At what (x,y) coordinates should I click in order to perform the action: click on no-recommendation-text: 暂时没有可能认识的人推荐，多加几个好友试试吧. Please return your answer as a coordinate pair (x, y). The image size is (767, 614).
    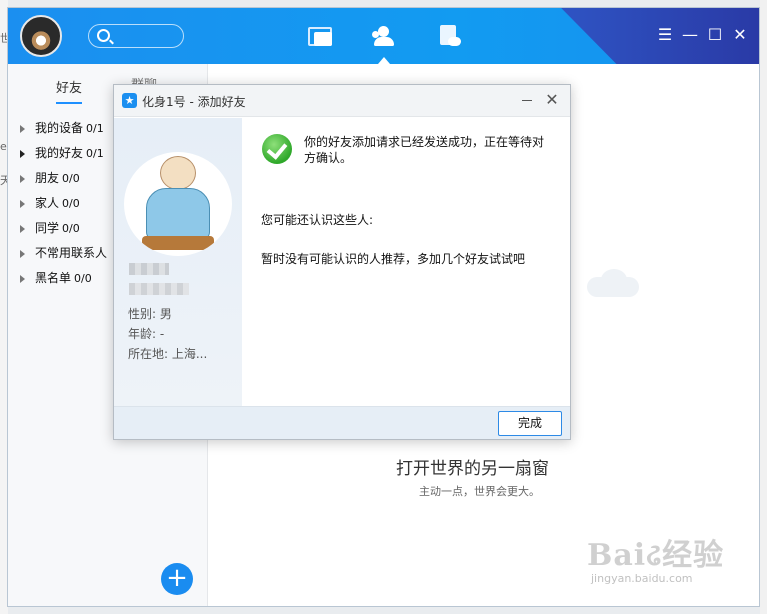
    Looking at the image, I should click on (393, 259).